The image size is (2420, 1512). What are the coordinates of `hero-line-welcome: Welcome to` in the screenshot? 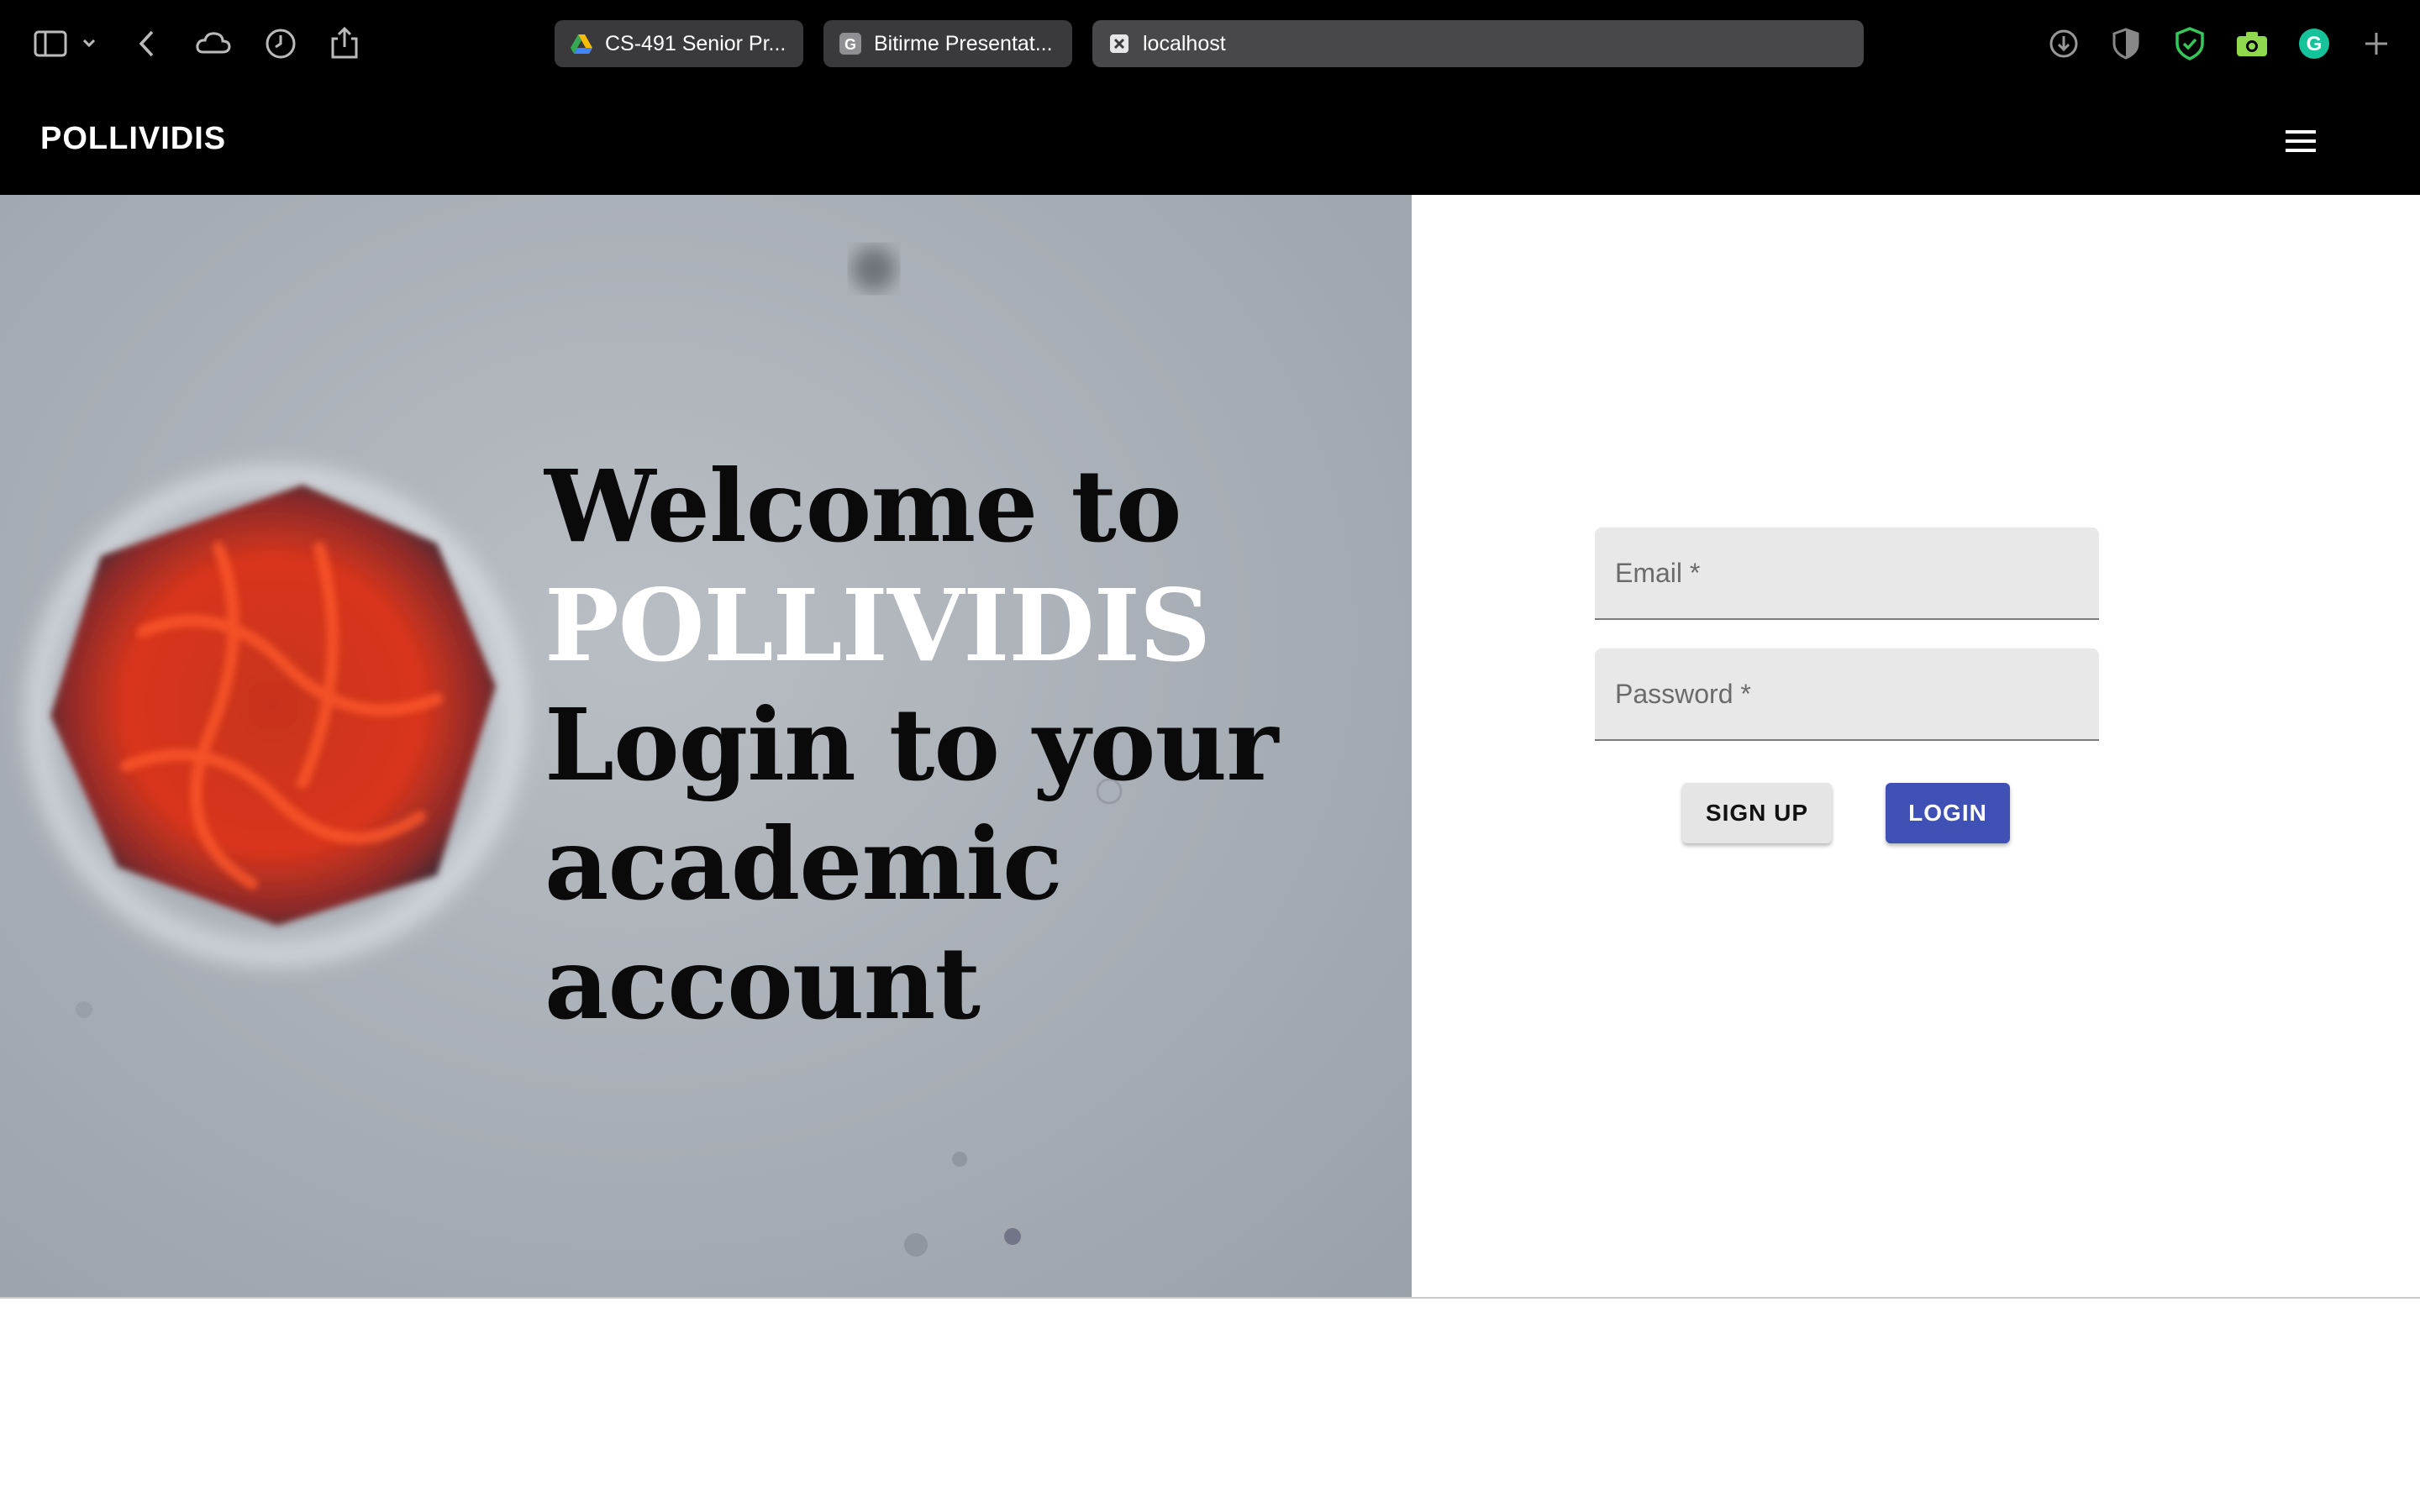 It's located at (863, 506).